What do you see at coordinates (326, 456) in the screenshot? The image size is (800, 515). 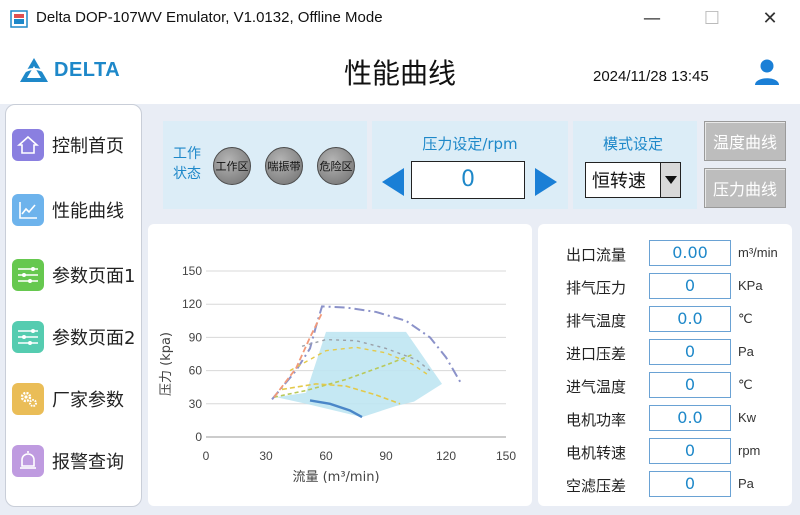 I see `x-tick-label: 60` at bounding box center [326, 456].